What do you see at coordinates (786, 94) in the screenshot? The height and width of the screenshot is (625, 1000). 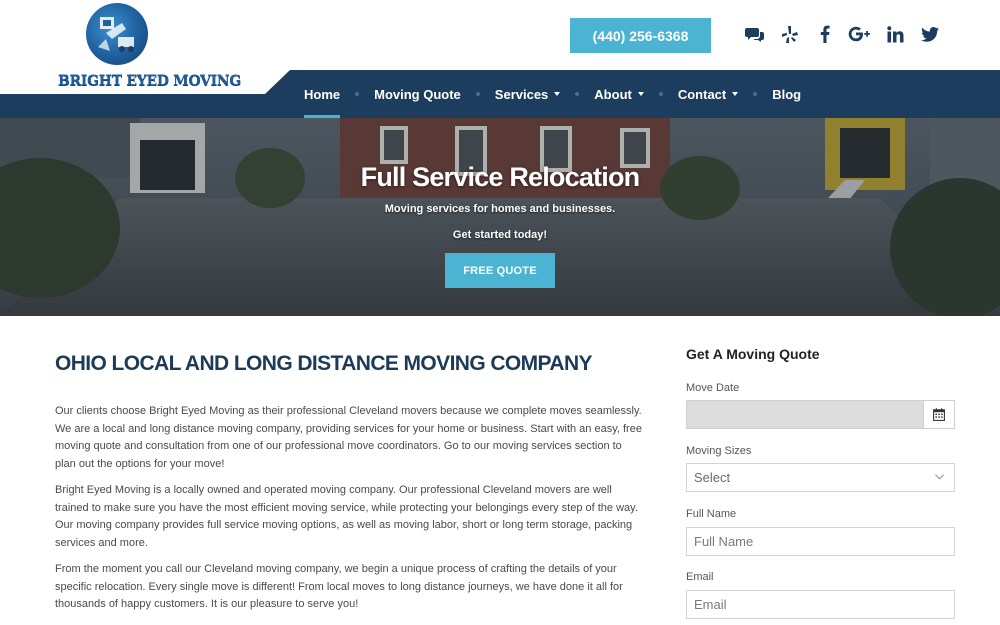 I see `nav-blog: Blog` at bounding box center [786, 94].